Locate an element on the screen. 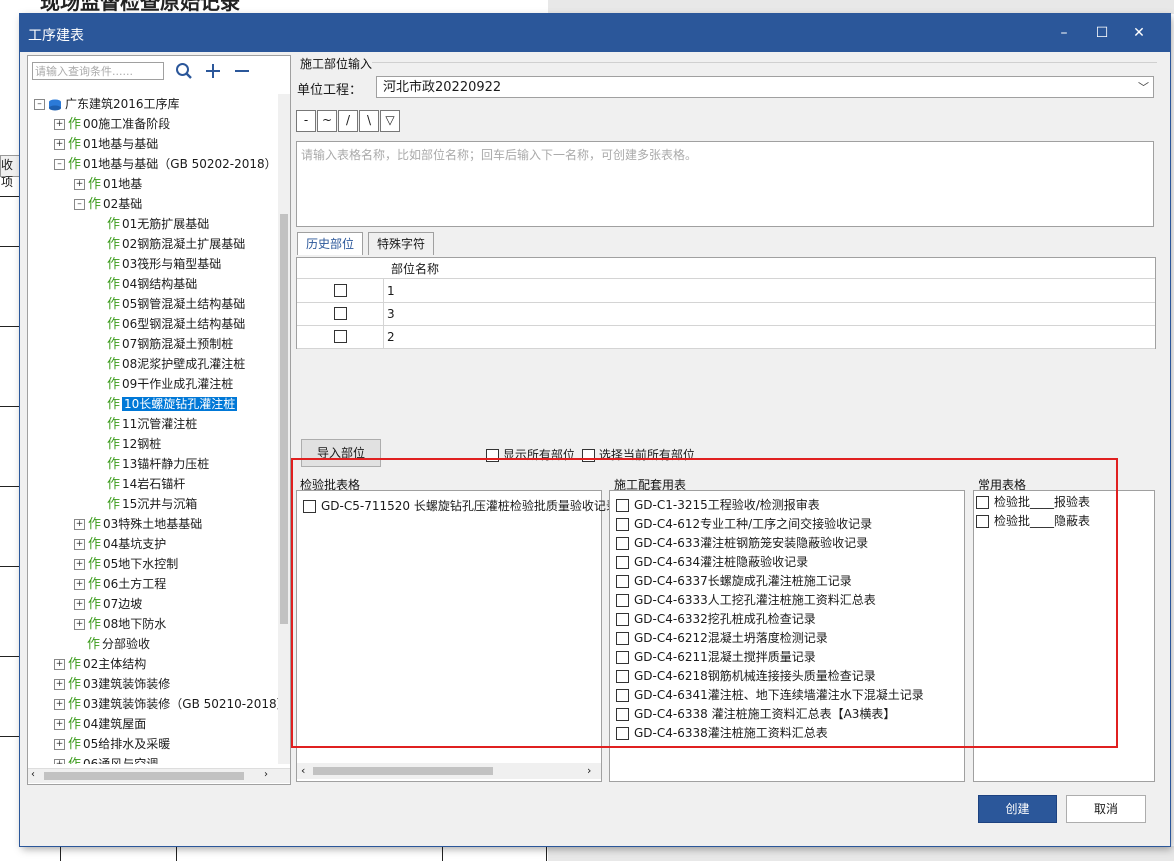 This screenshot has width=1174, height=861. tree-node: + 作 08地下防水 is located at coordinates (120, 624).